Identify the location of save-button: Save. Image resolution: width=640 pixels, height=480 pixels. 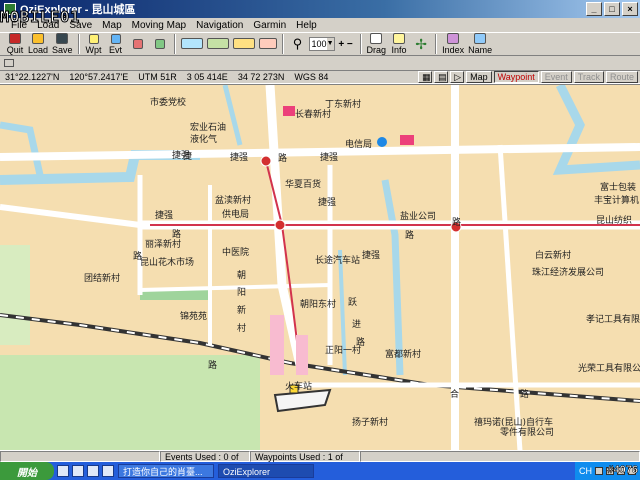
(62, 44).